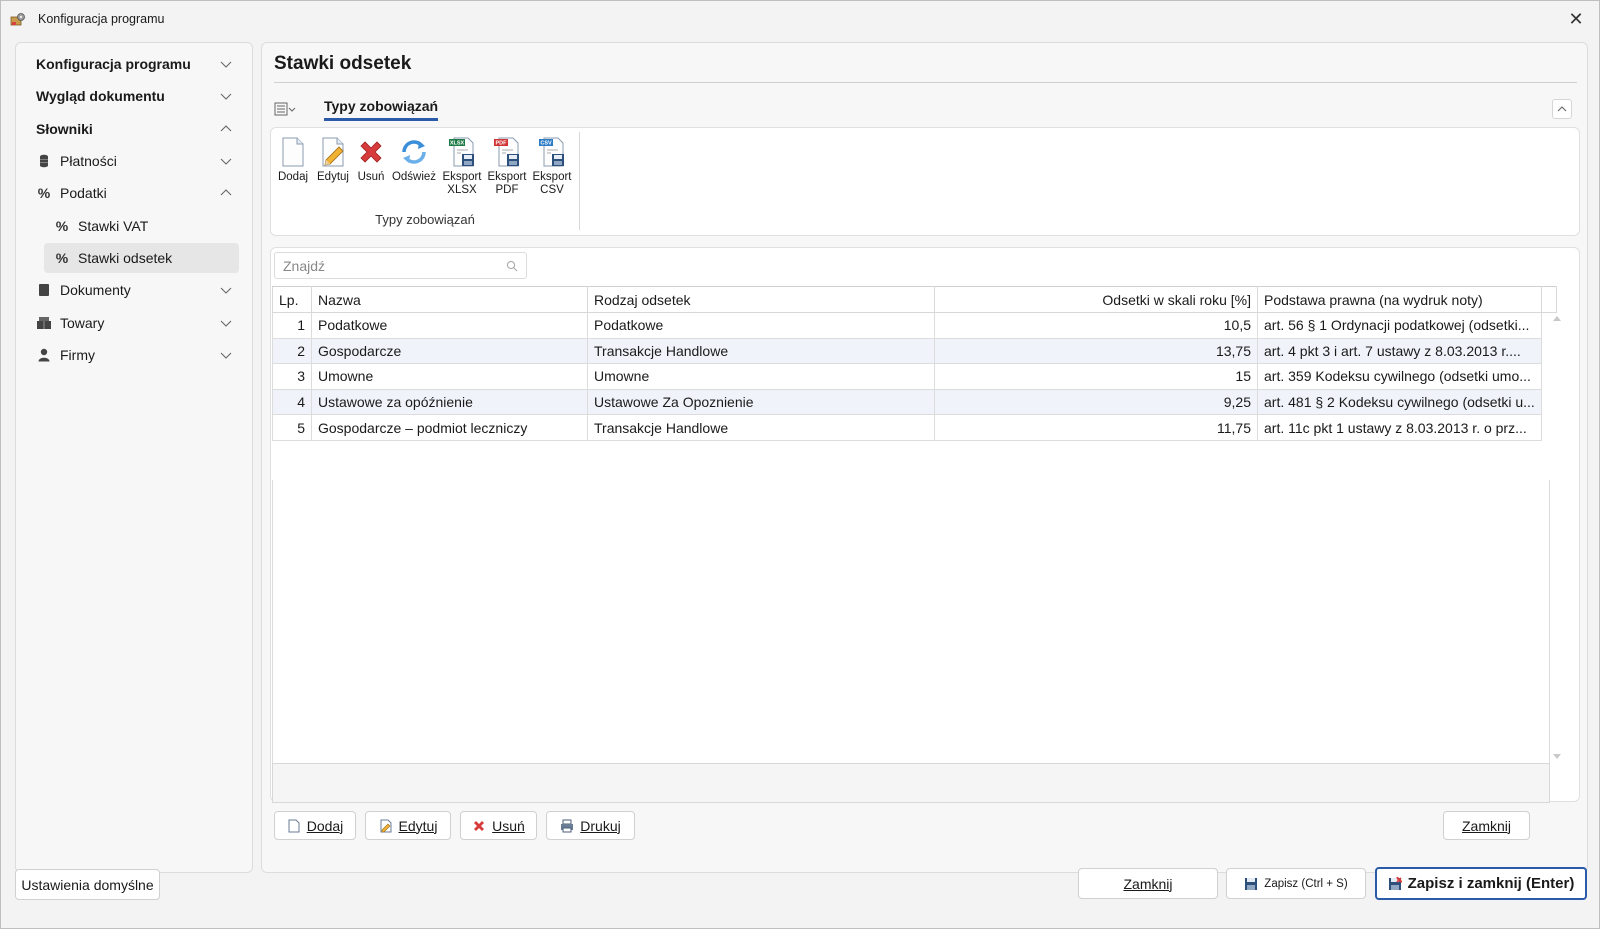 This screenshot has width=1600, height=929. What do you see at coordinates (425, 219) in the screenshot?
I see `ribbon-group-label: Typy zobowiązań` at bounding box center [425, 219].